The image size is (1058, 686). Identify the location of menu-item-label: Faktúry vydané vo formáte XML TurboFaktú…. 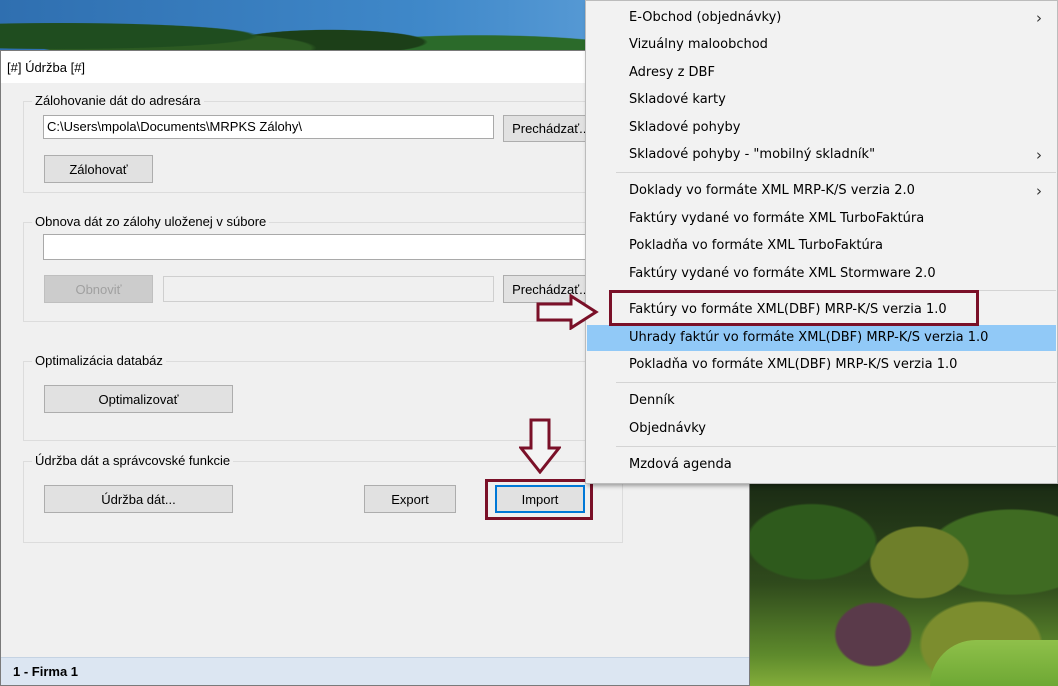
(777, 218).